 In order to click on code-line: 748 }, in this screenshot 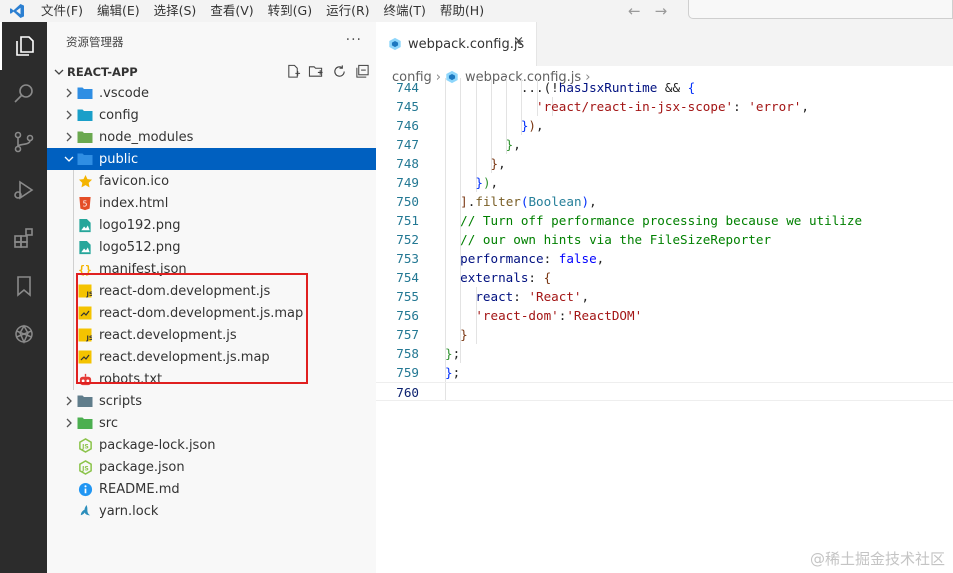, I will do `click(664, 163)`.